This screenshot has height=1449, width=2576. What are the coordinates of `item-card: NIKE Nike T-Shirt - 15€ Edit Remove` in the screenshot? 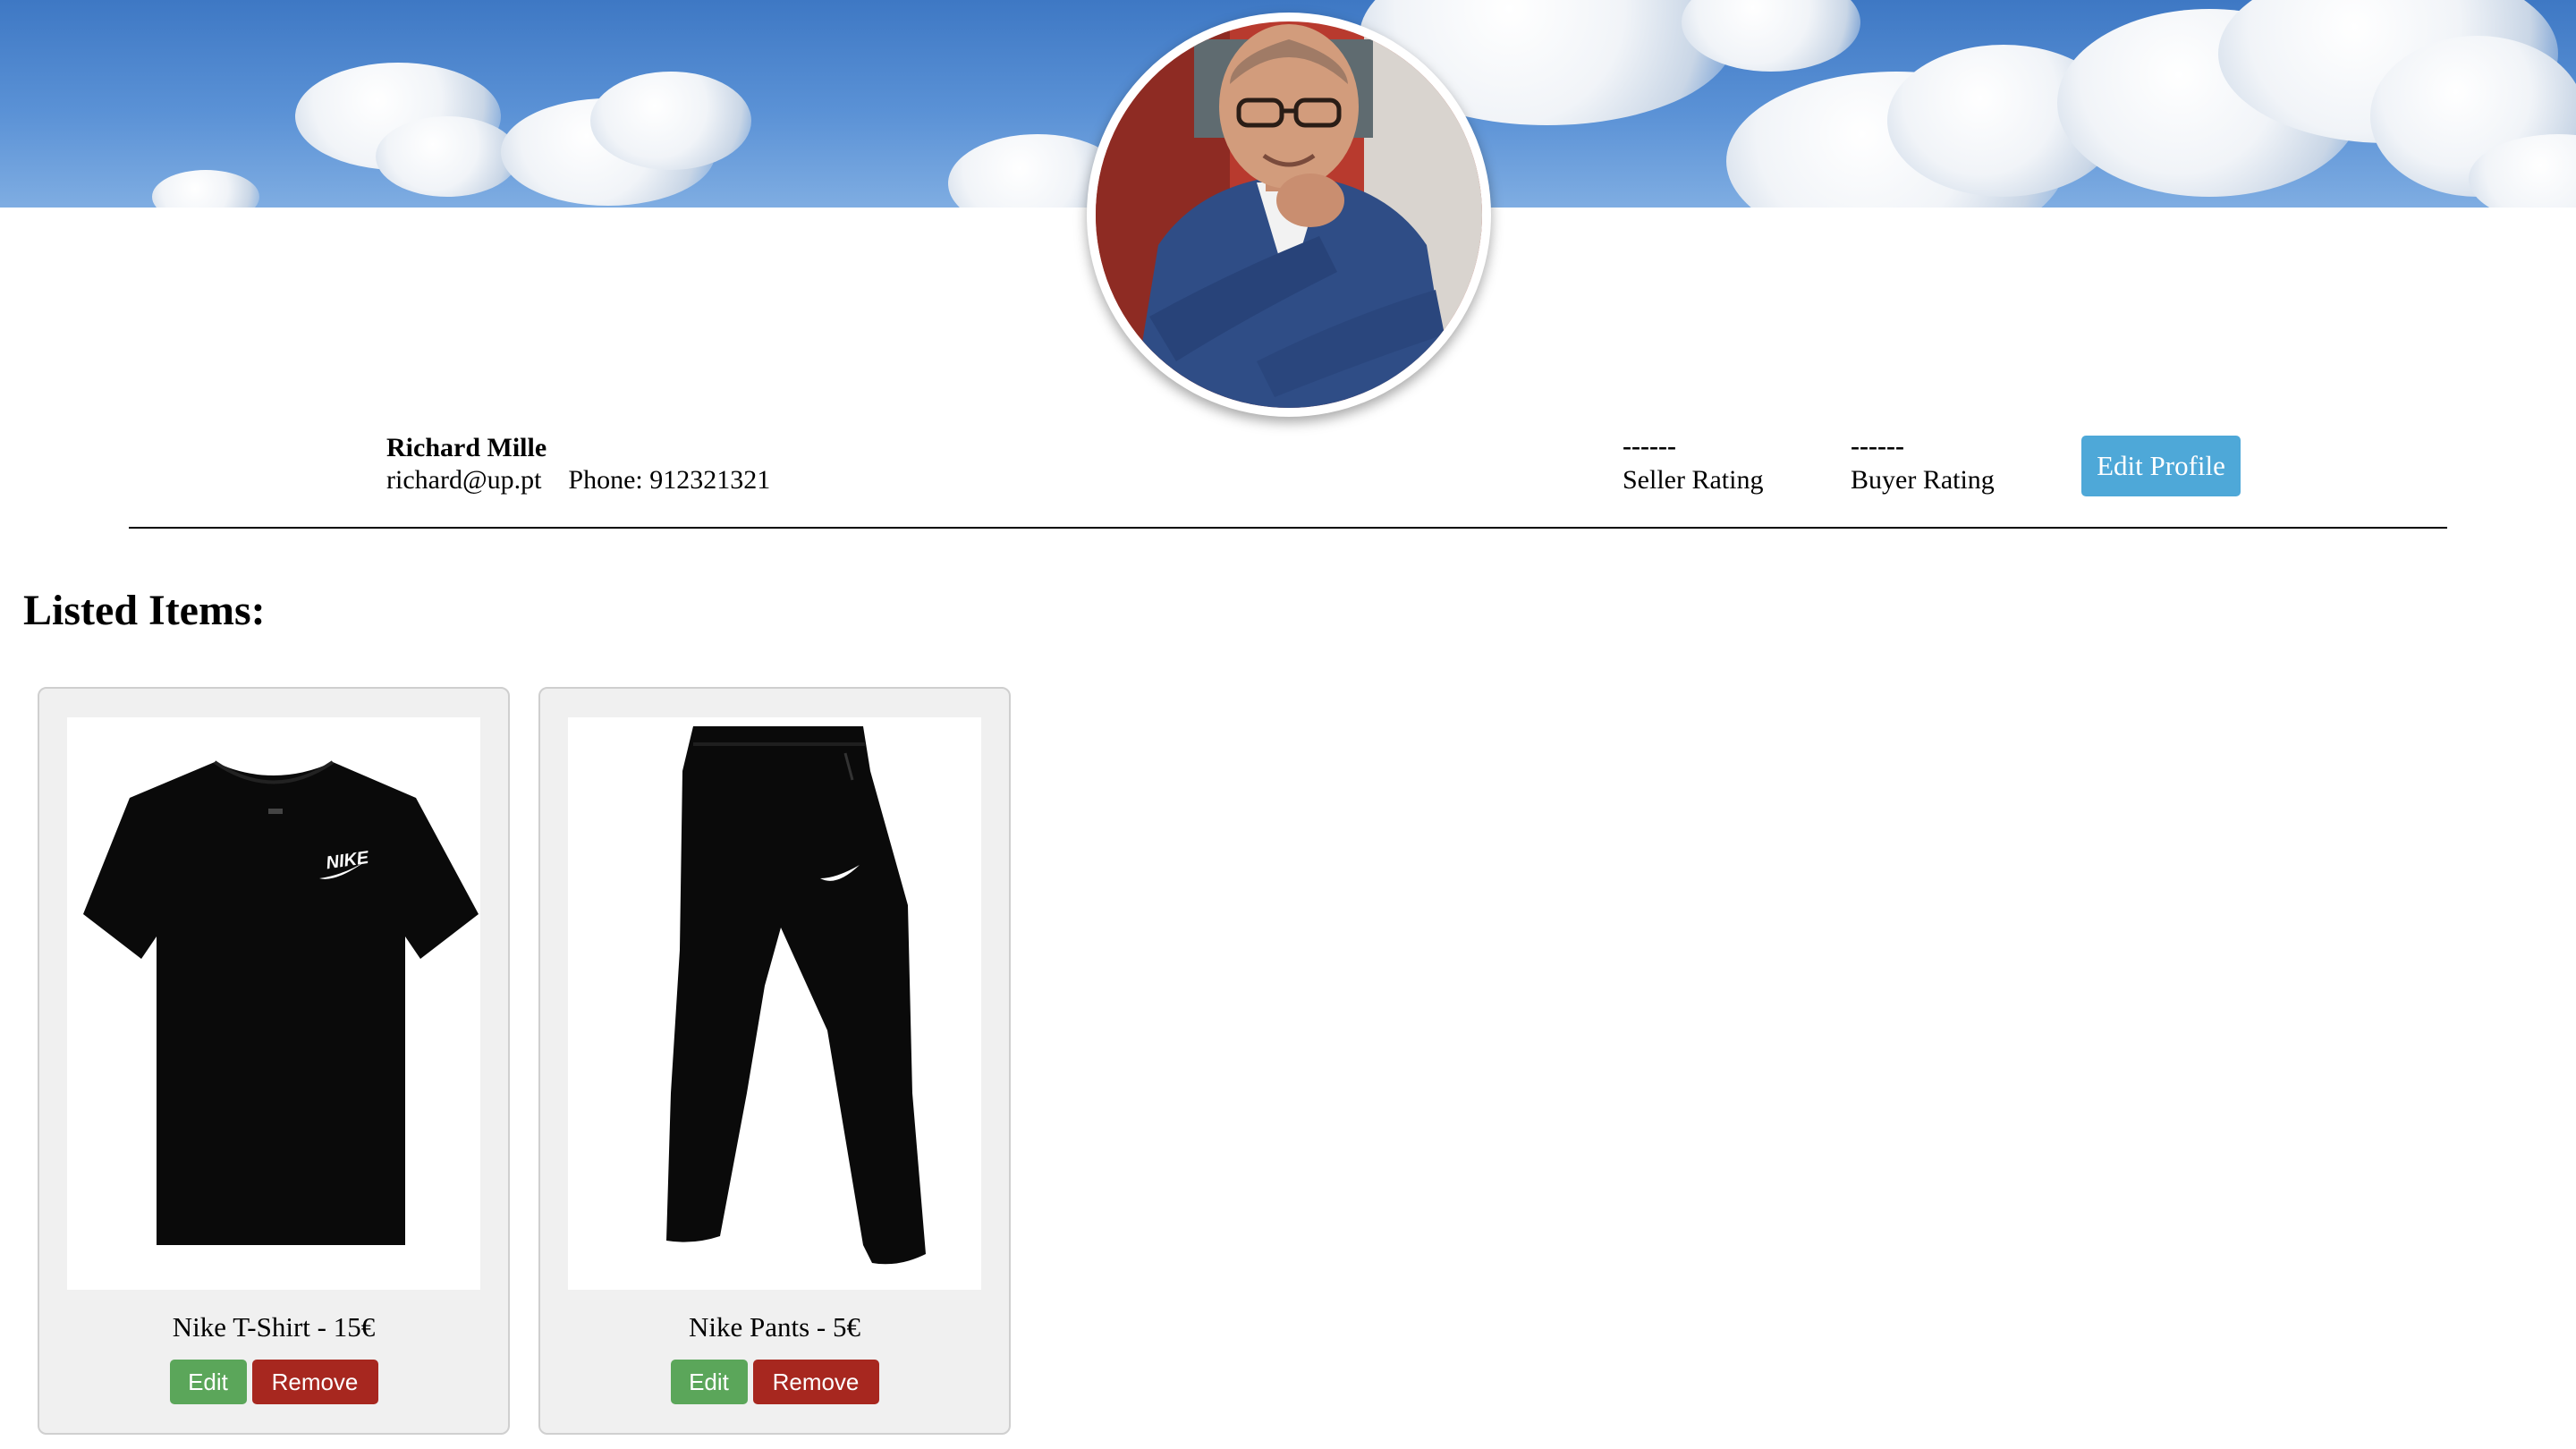 It's located at (274, 1061).